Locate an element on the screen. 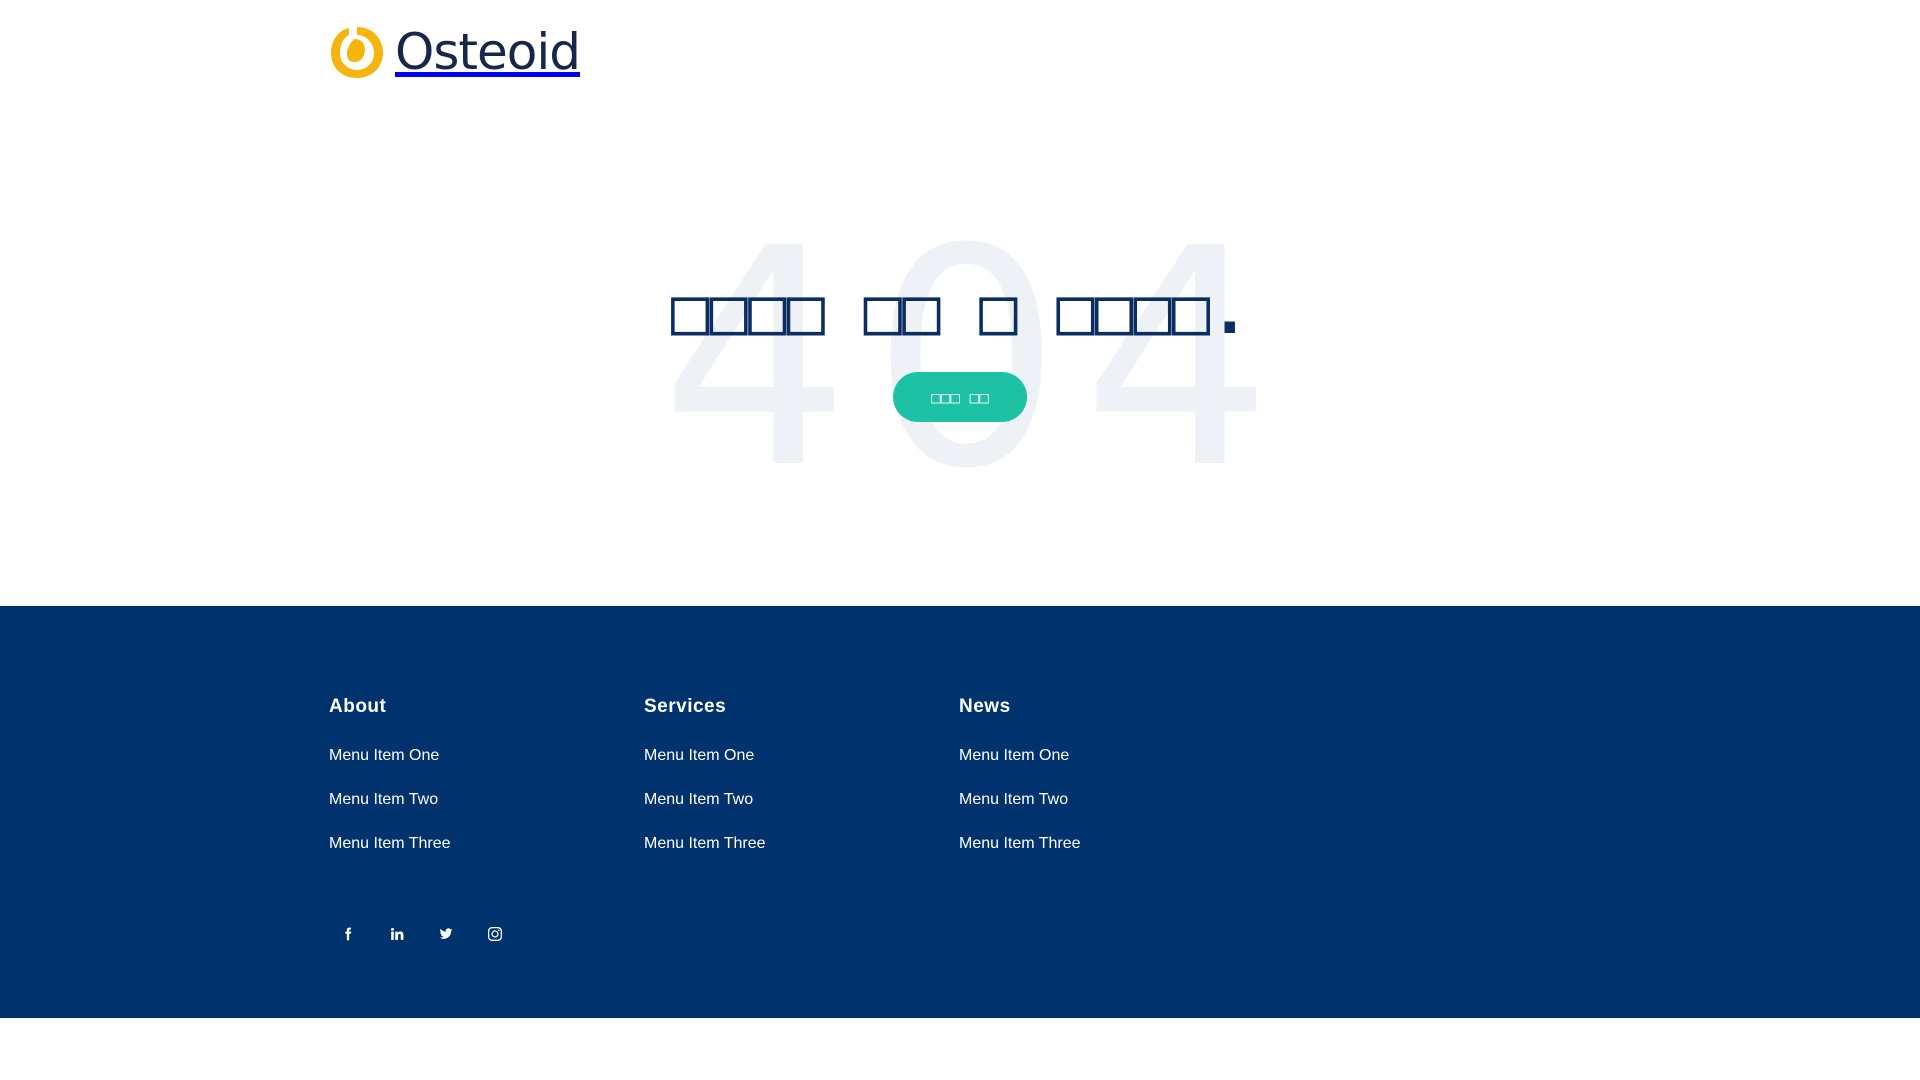 This screenshot has height=1080, width=1920. instagram-link is located at coordinates (495, 934).